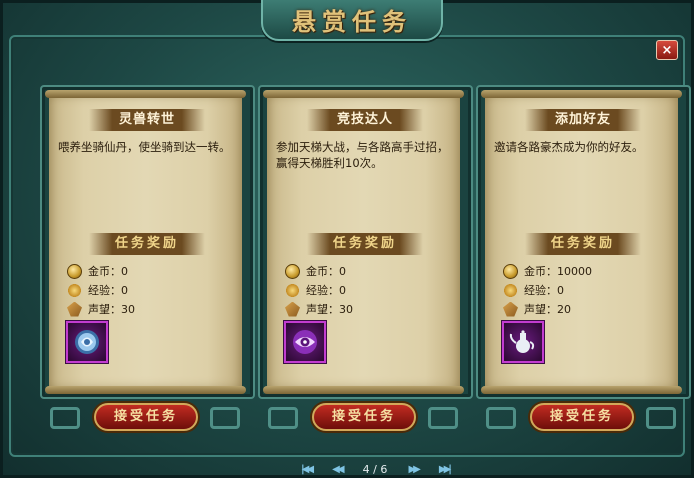 This screenshot has height=478, width=694. Describe the element at coordinates (445, 469) in the screenshot. I see `last-page-icon: ▶▶|` at that location.